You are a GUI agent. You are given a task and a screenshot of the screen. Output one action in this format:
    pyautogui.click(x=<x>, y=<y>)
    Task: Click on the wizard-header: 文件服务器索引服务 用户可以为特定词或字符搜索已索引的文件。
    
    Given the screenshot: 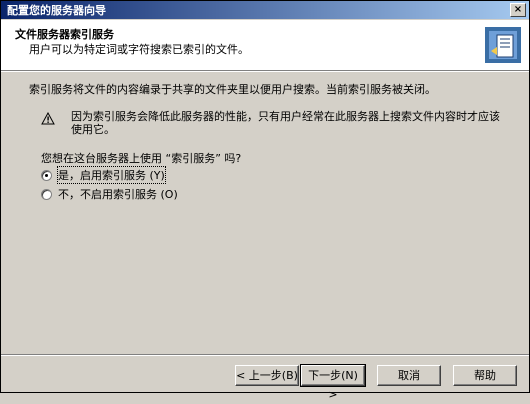 What is the action you would take?
    pyautogui.click(x=265, y=45)
    